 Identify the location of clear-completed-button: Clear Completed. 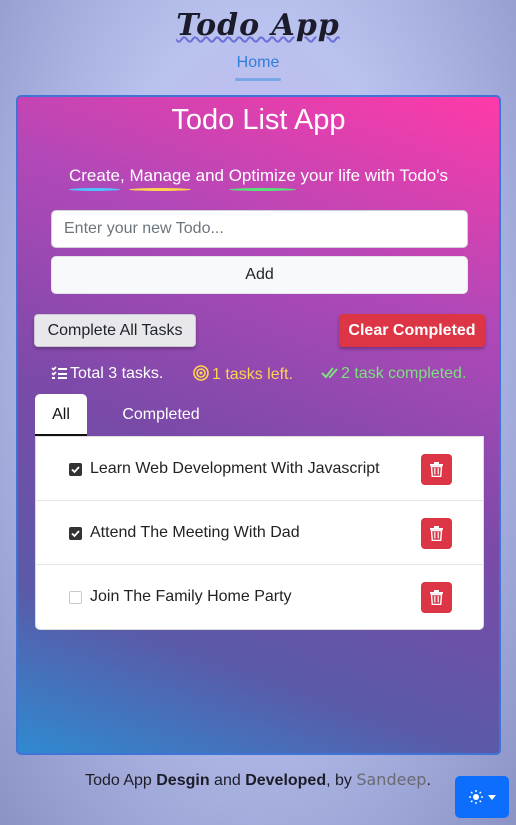
(412, 330).